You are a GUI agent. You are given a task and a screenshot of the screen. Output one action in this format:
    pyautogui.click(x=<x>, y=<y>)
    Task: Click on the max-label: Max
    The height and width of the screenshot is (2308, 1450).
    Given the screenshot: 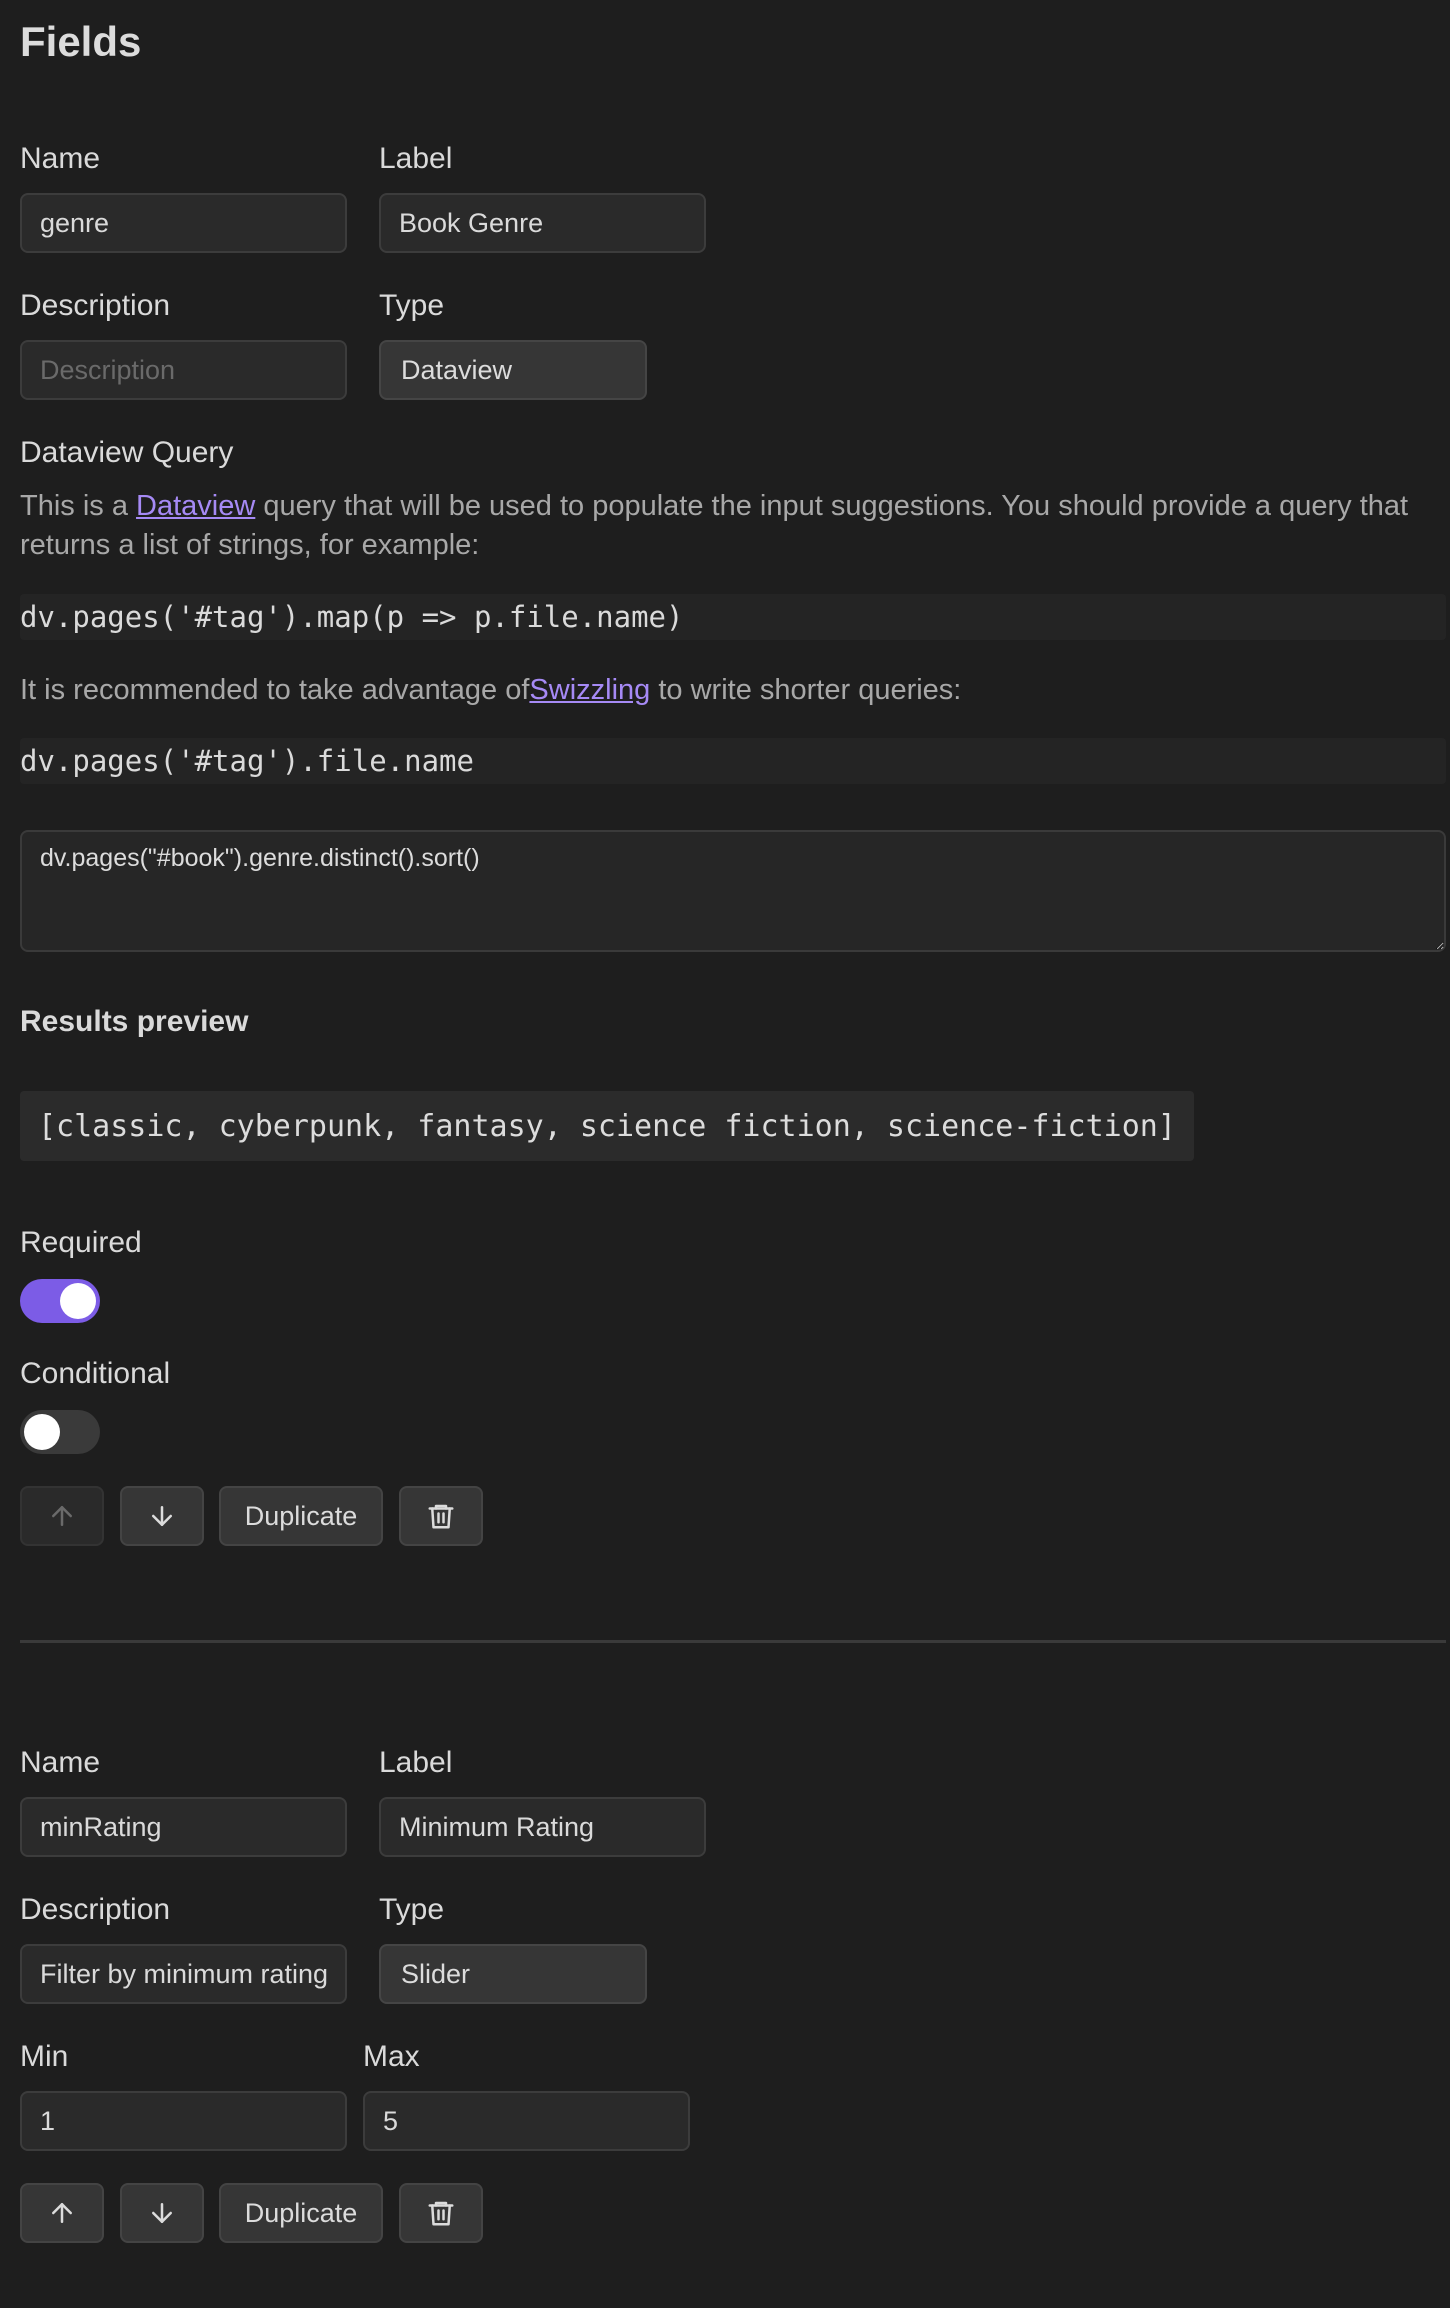 What is the action you would take?
    pyautogui.click(x=391, y=2056)
    